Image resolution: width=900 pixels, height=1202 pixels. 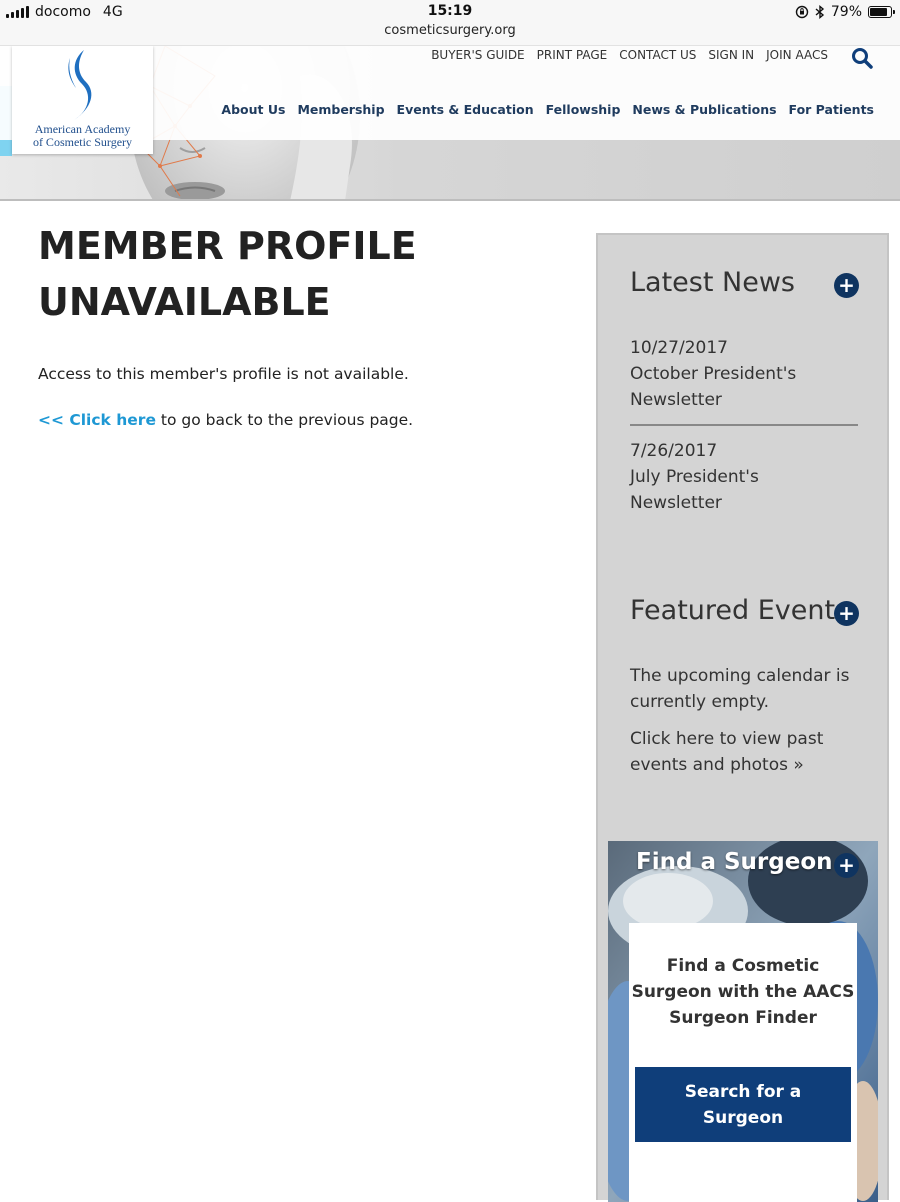 What do you see at coordinates (743, 1092) in the screenshot?
I see `search-surgeon-button-line-1: Search for a` at bounding box center [743, 1092].